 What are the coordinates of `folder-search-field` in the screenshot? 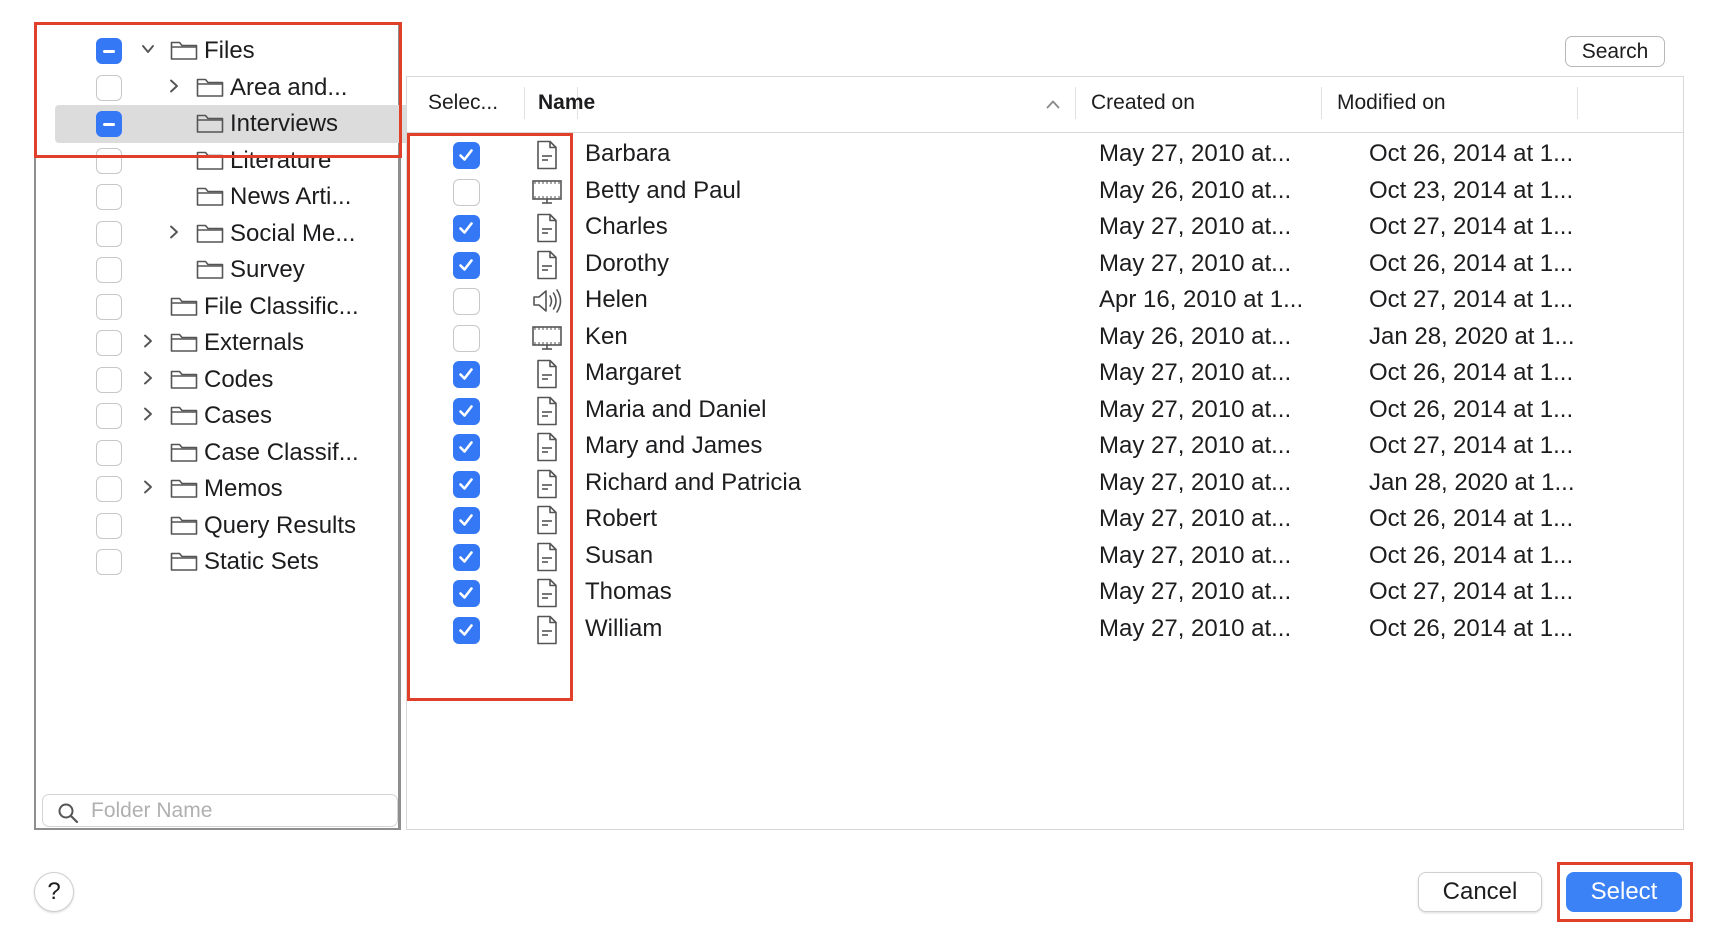 It's located at (220, 810).